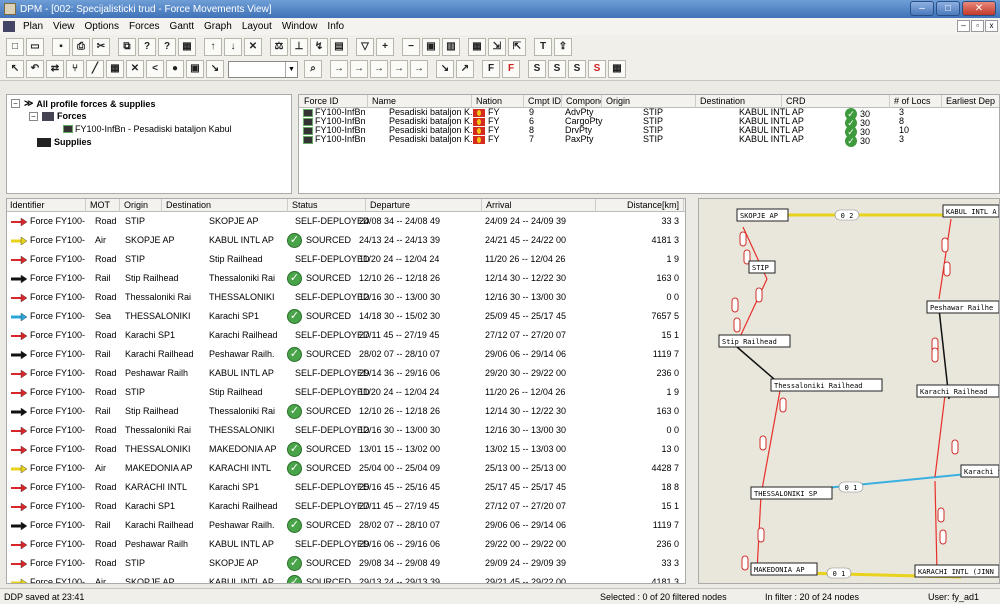 The height and width of the screenshot is (604, 1000). I want to click on zoom-out-icon: −, so click(411, 46).